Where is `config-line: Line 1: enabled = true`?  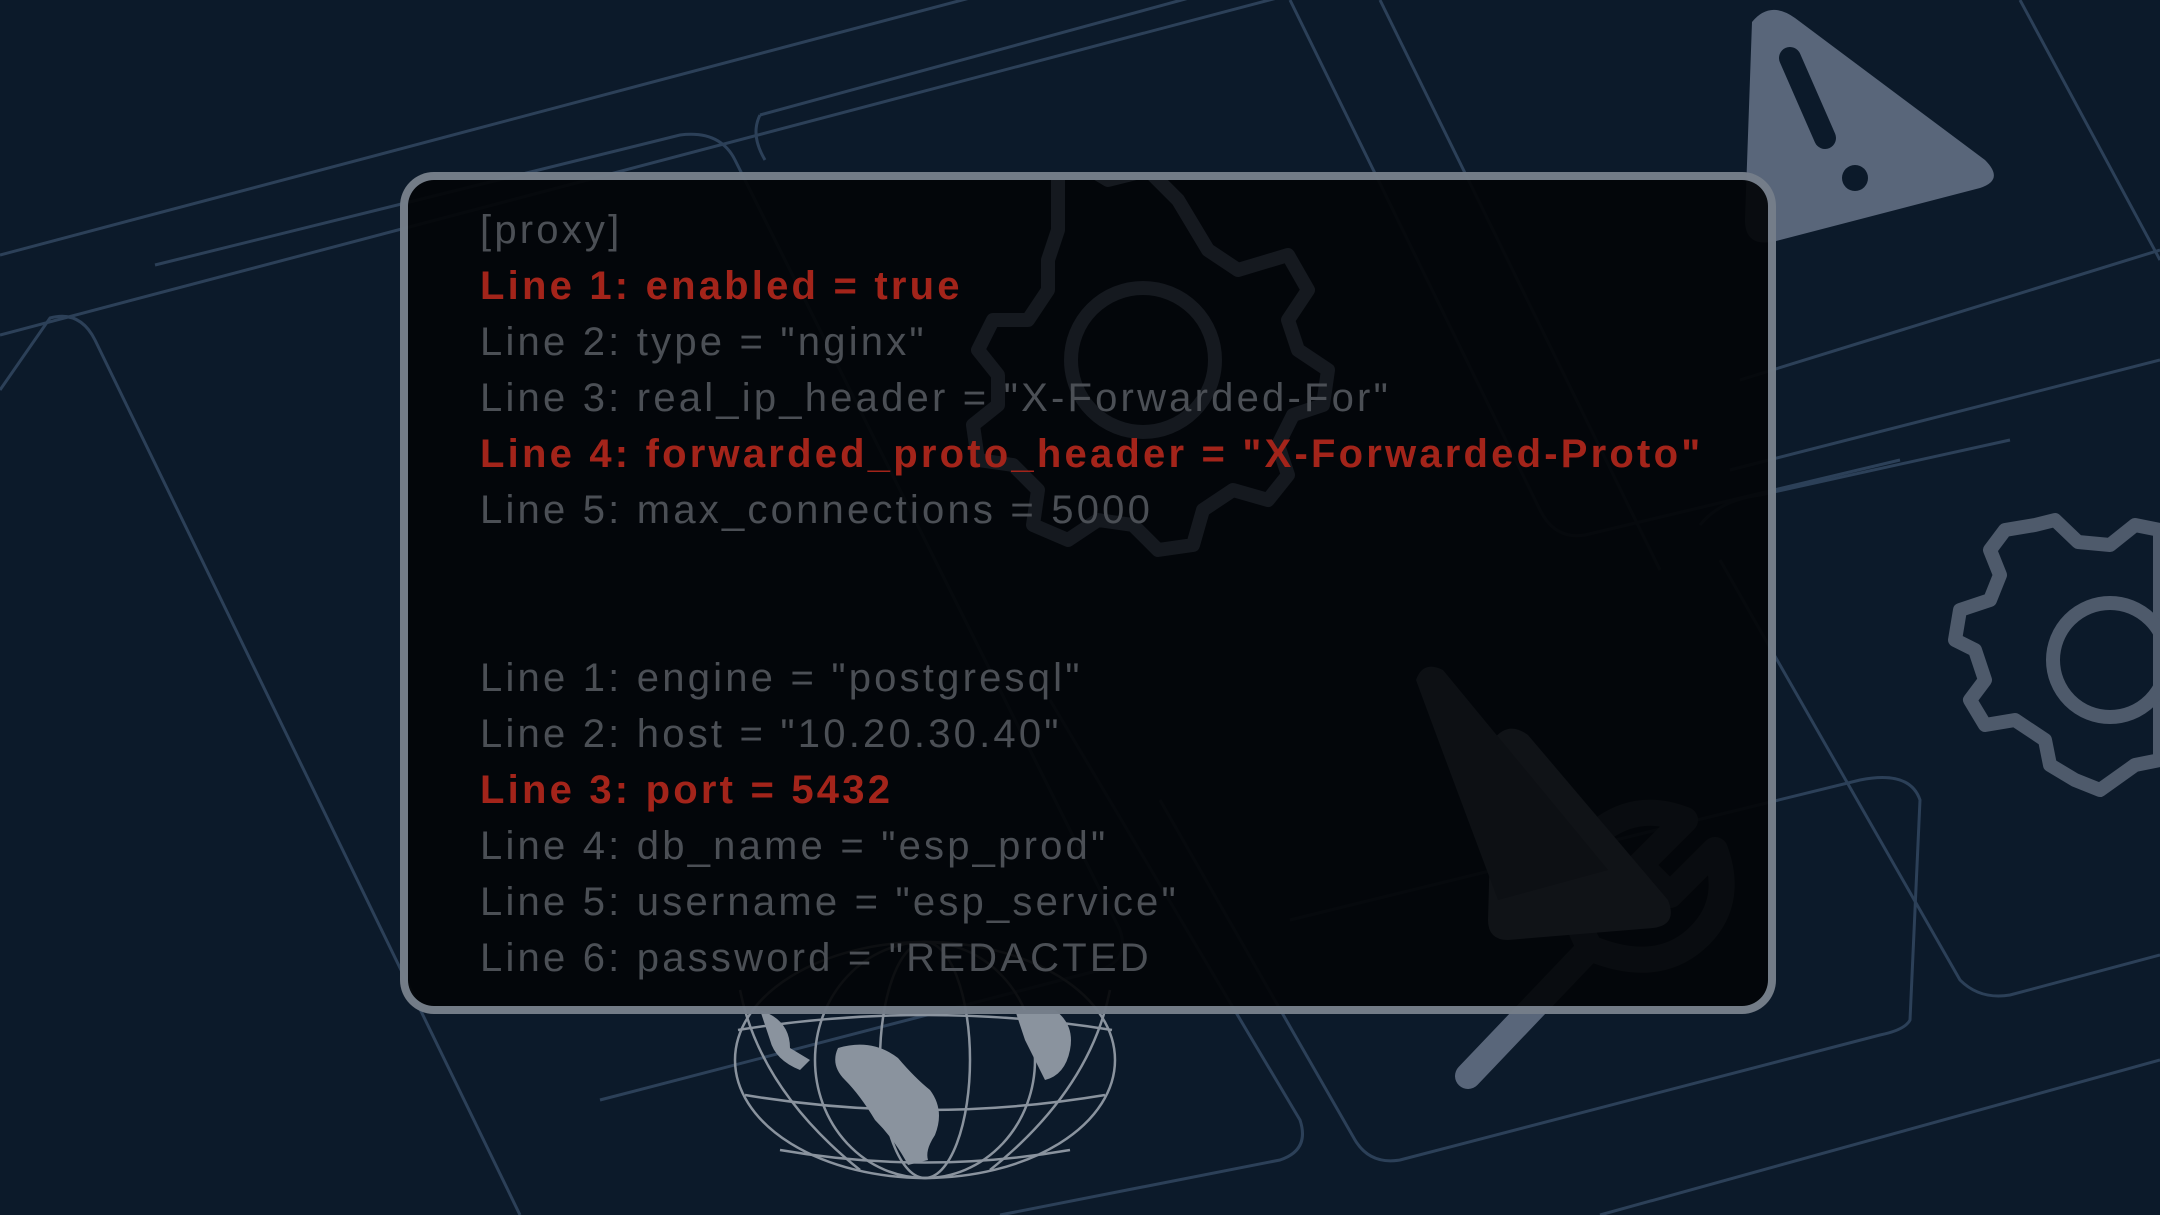 config-line: Line 1: enabled = true is located at coordinates (721, 286).